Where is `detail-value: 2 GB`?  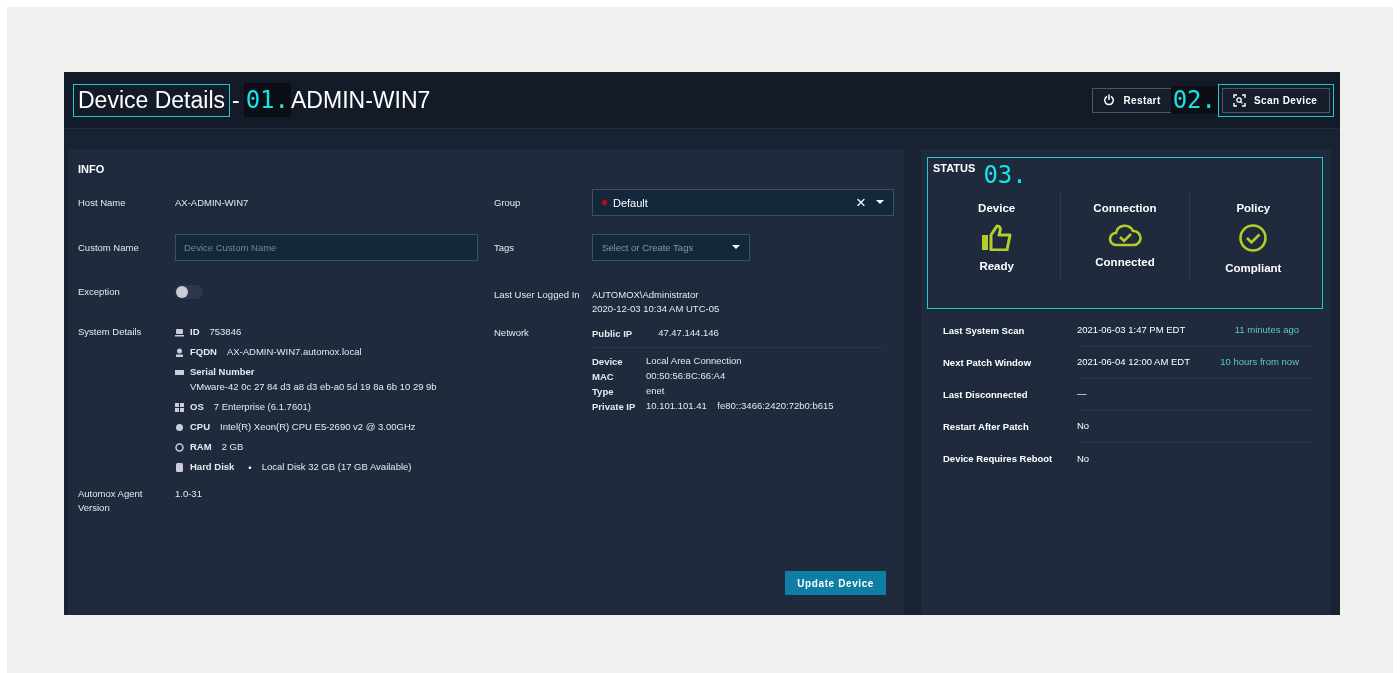
detail-value: 2 GB is located at coordinates (232, 447).